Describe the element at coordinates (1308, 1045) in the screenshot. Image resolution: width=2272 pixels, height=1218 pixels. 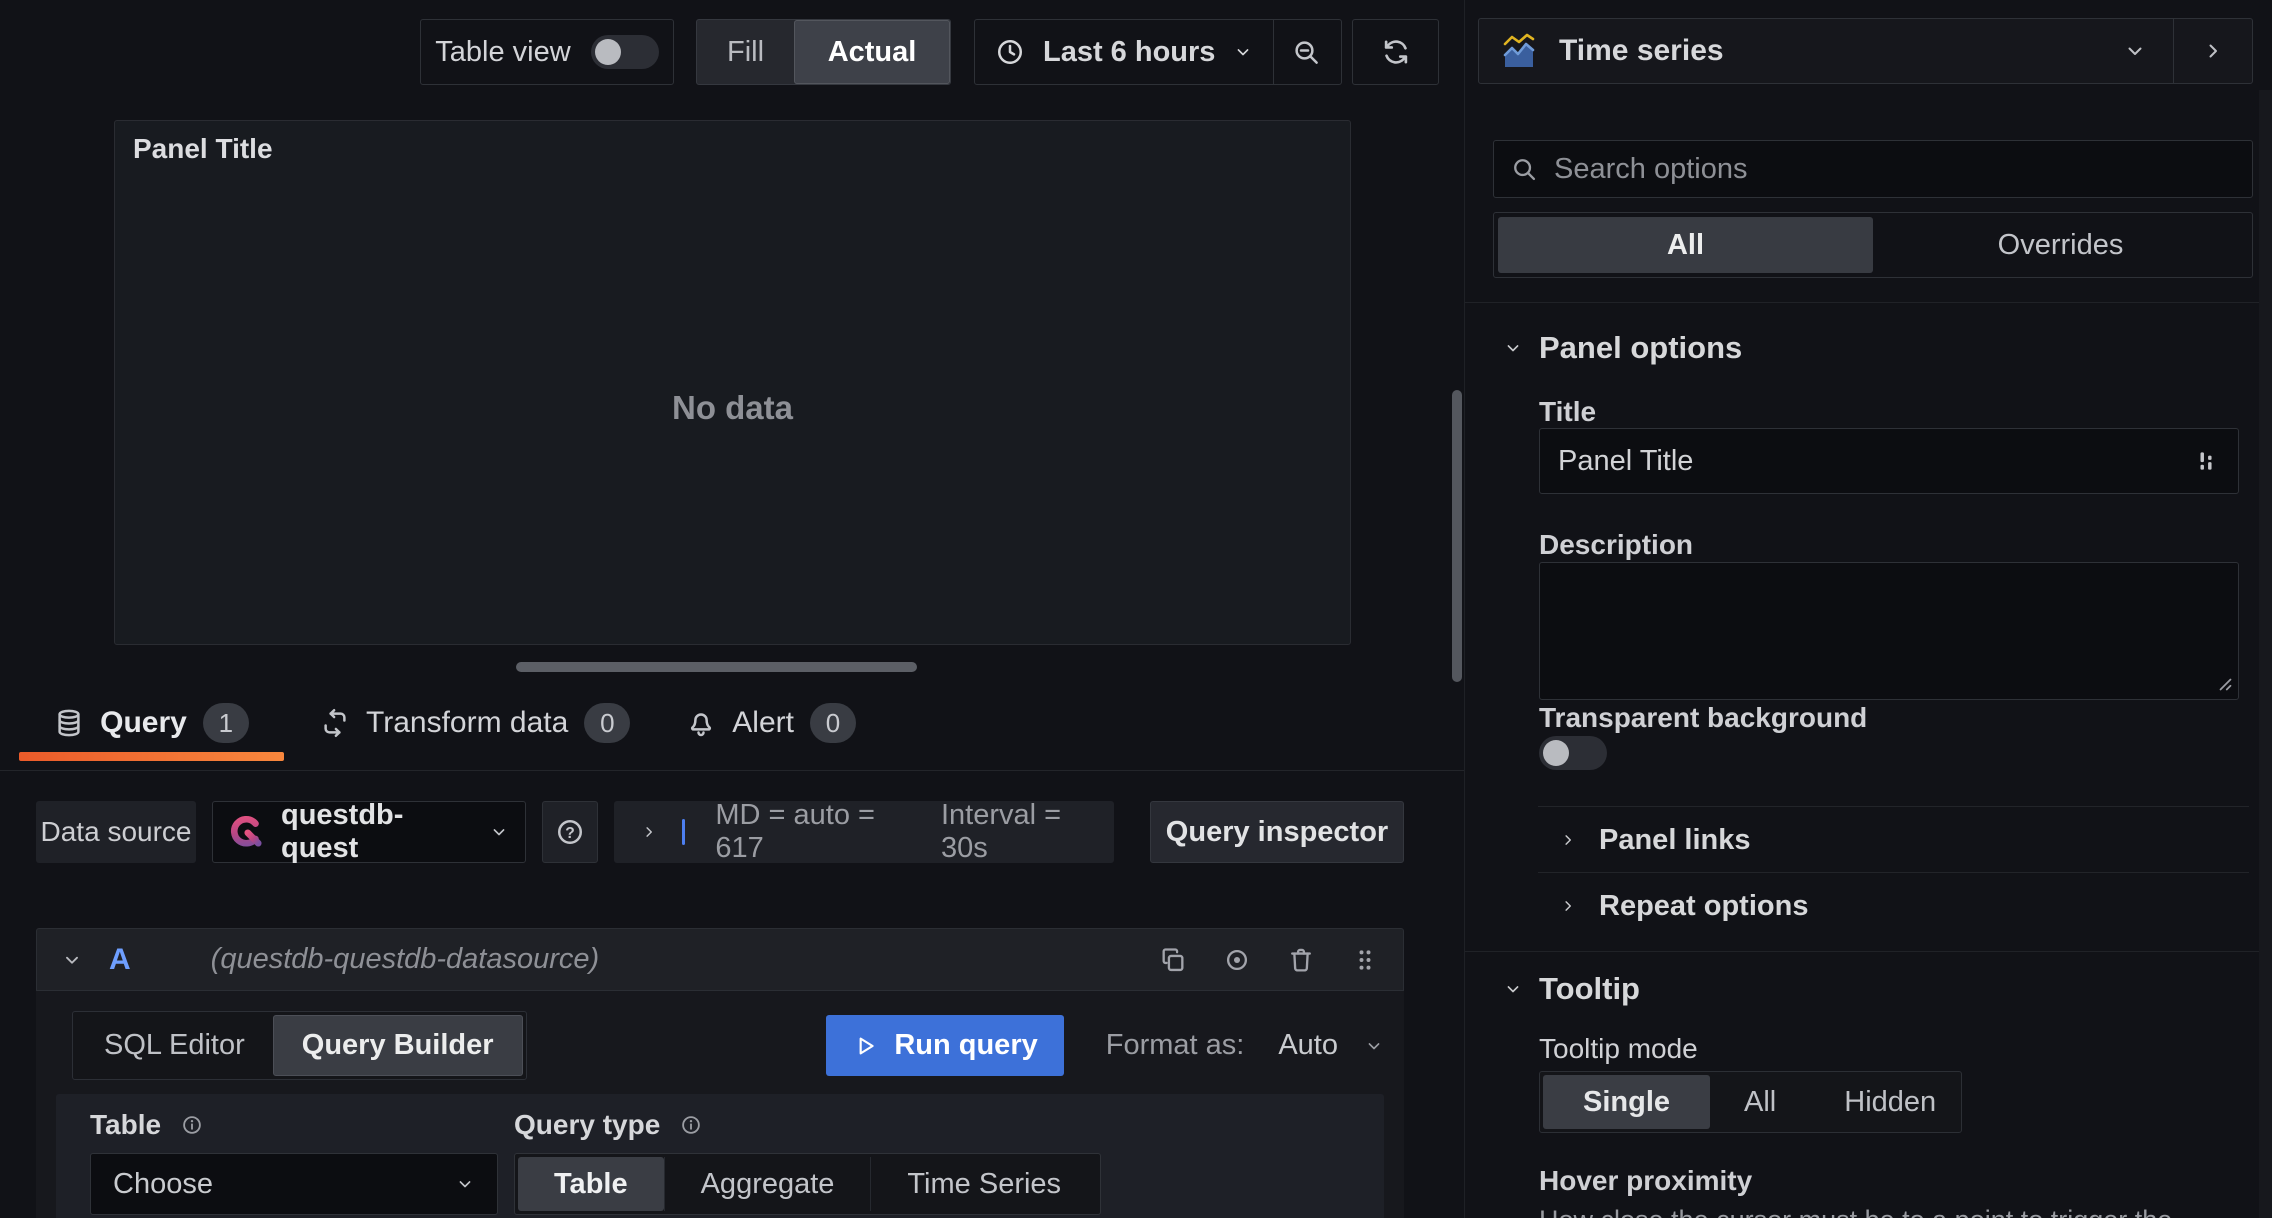
I see `format-as-value: Auto` at that location.